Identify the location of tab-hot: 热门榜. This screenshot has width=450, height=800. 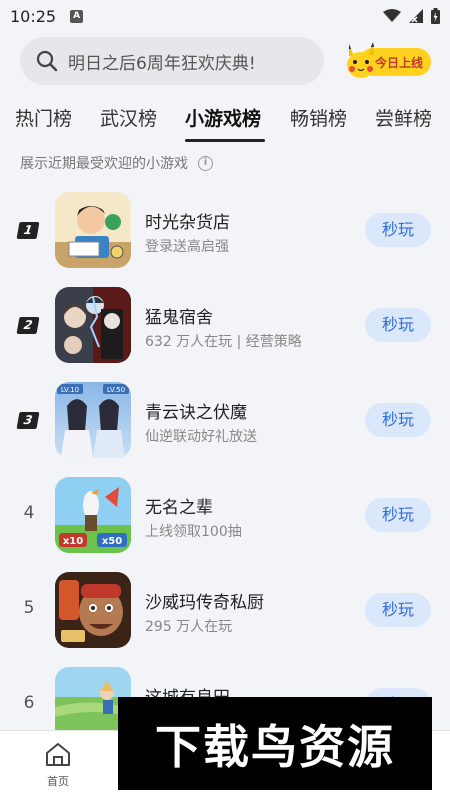
(43, 117).